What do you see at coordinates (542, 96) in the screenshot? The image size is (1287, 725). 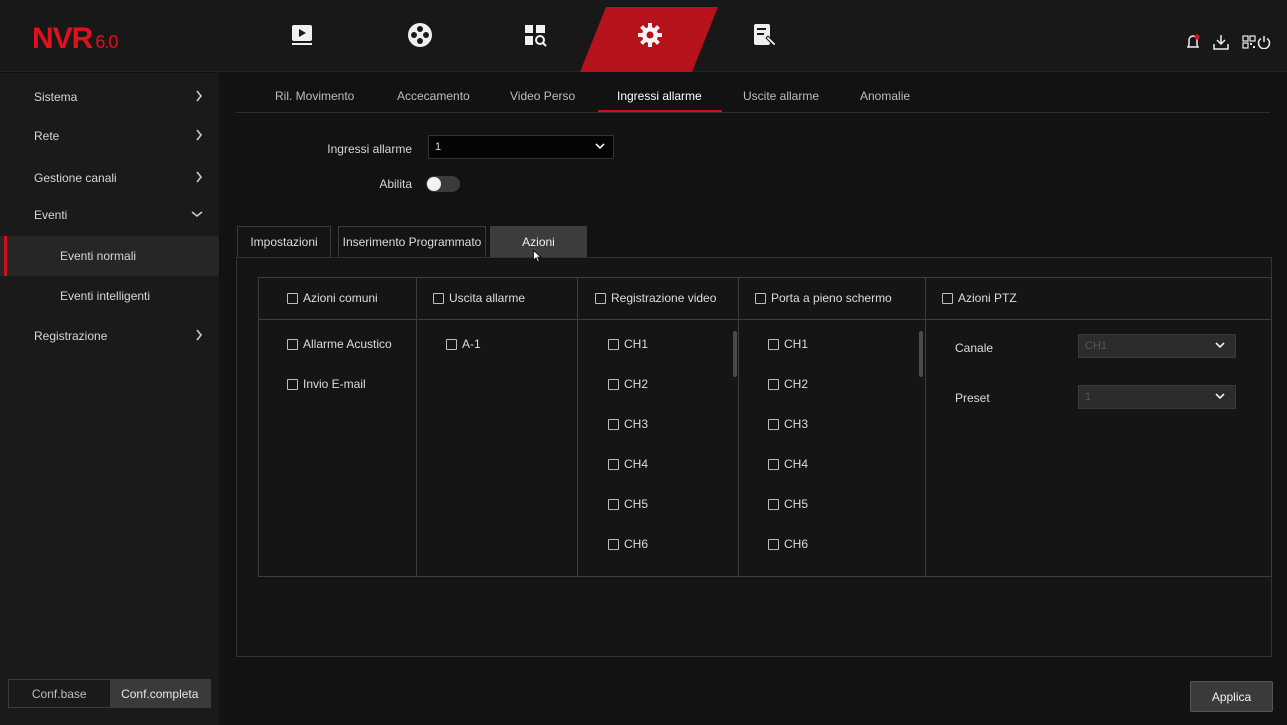 I see `tab-video-perso: Video Perso` at bounding box center [542, 96].